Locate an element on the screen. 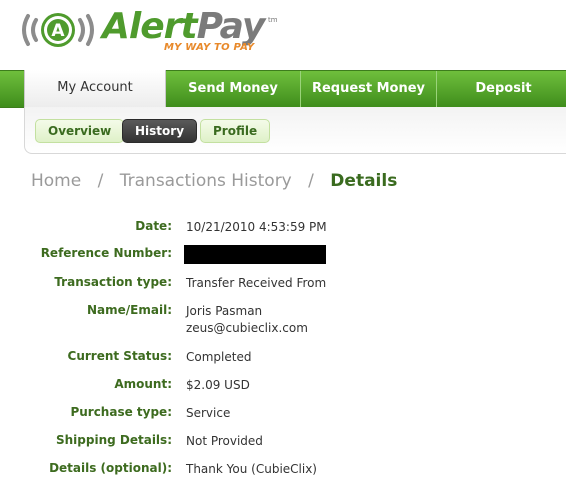  detail-label: Name/Email: is located at coordinates (129, 310).